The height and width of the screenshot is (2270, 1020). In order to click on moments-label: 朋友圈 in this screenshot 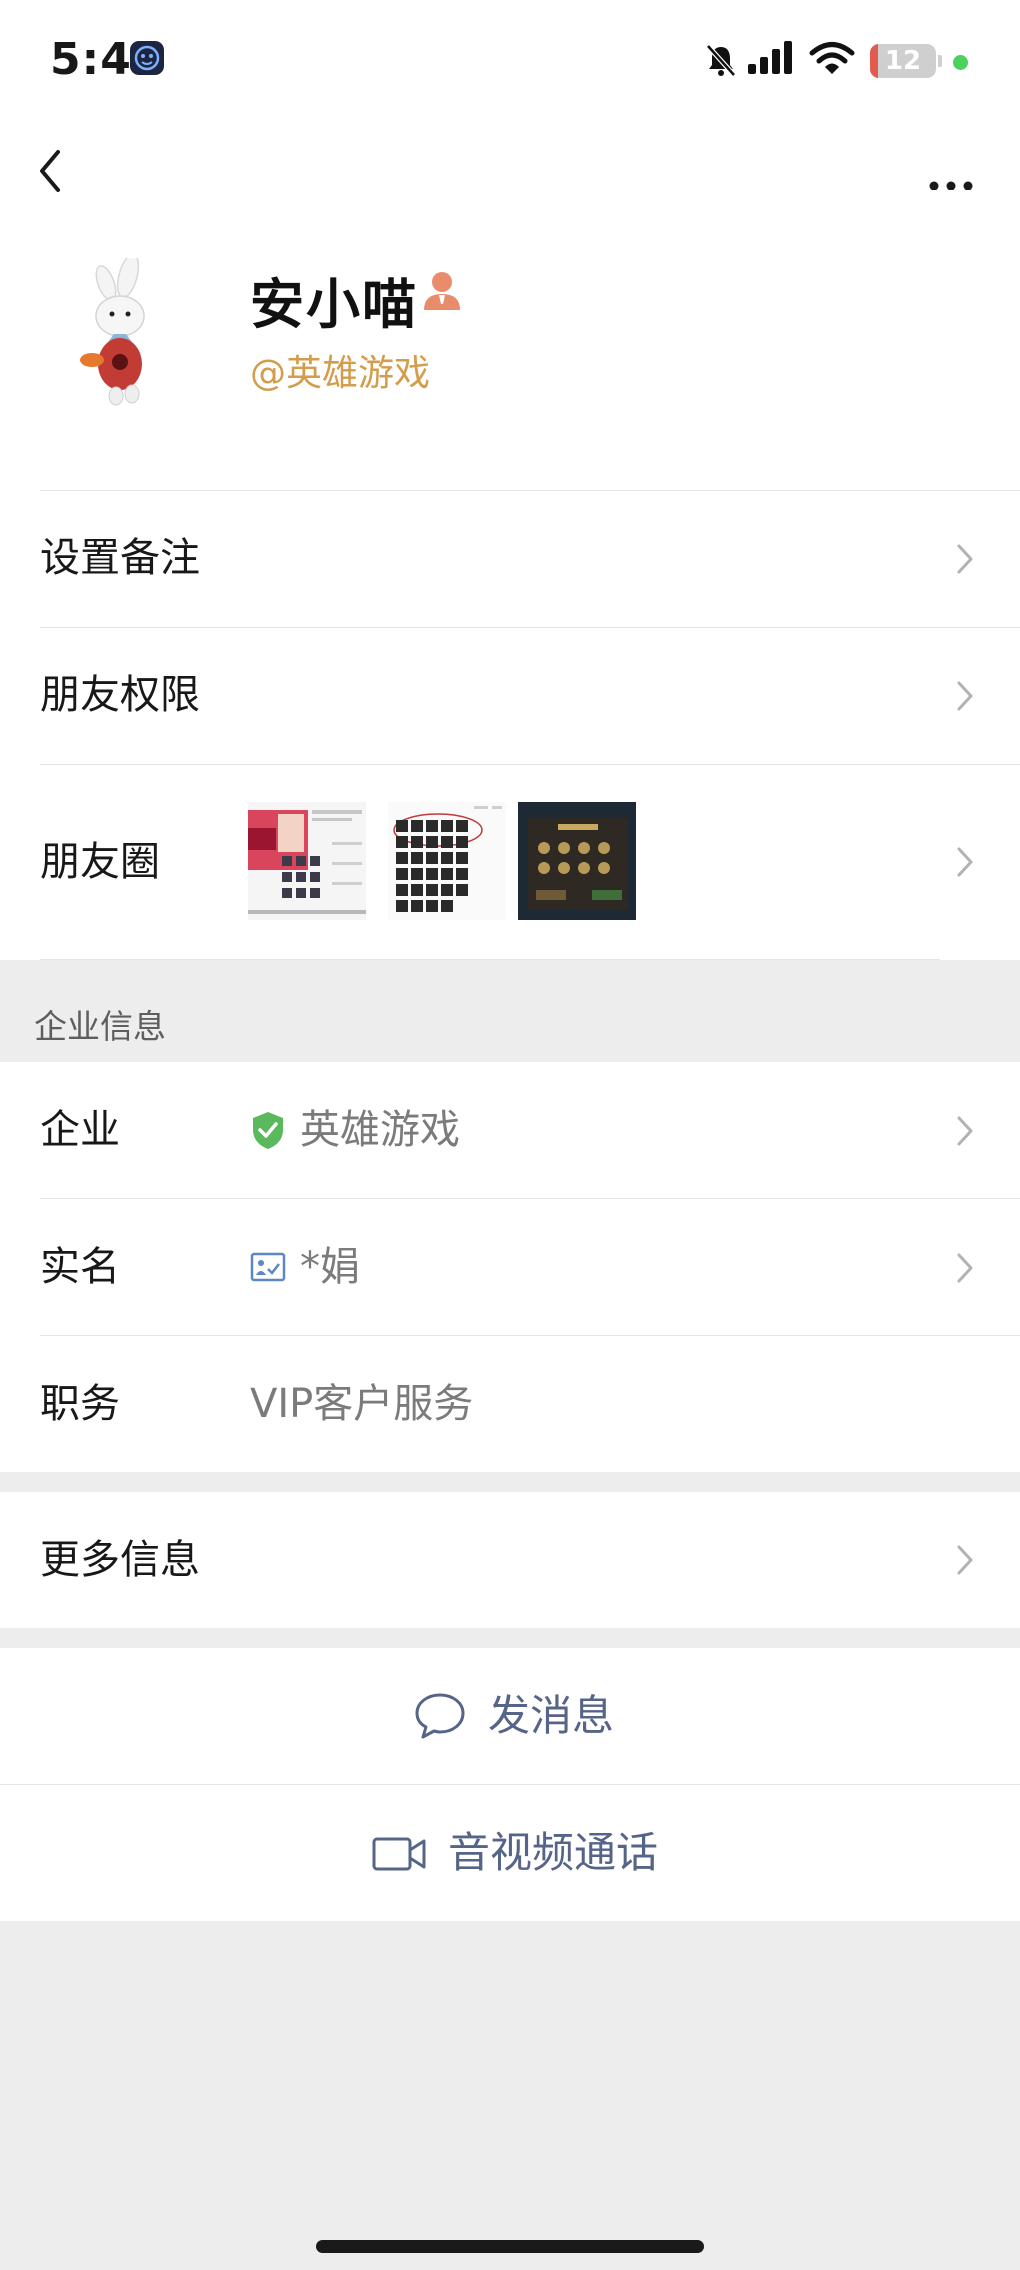, I will do `click(100, 862)`.